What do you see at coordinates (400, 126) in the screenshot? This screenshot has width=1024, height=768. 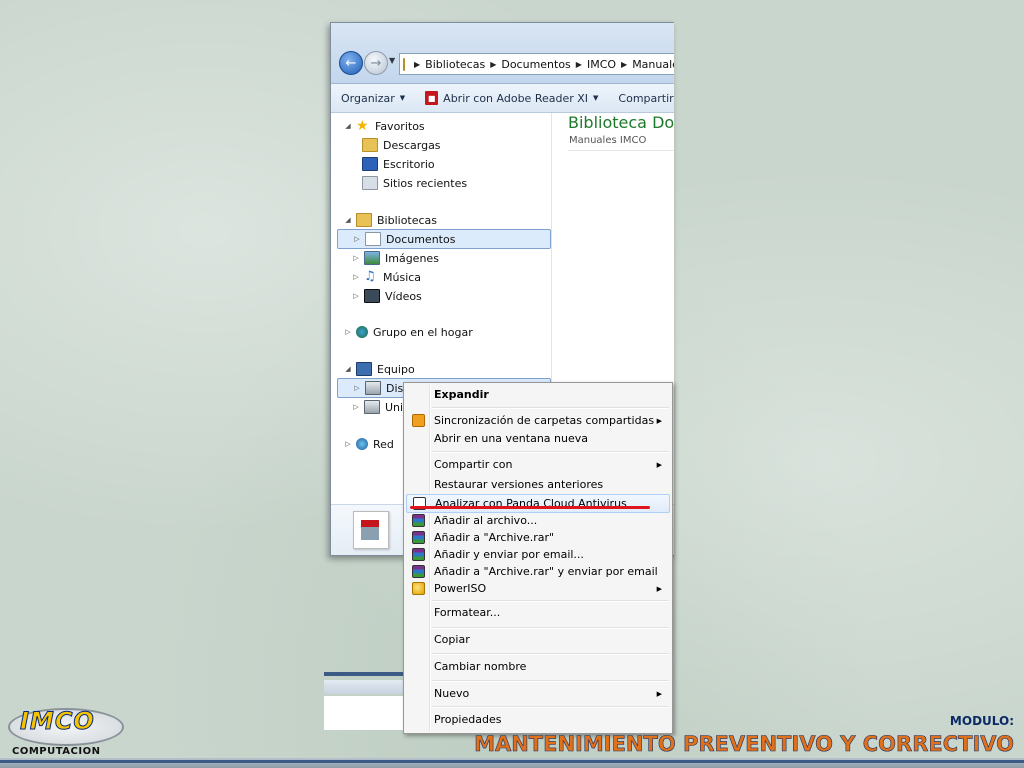 I see `nav-label: Favoritos` at bounding box center [400, 126].